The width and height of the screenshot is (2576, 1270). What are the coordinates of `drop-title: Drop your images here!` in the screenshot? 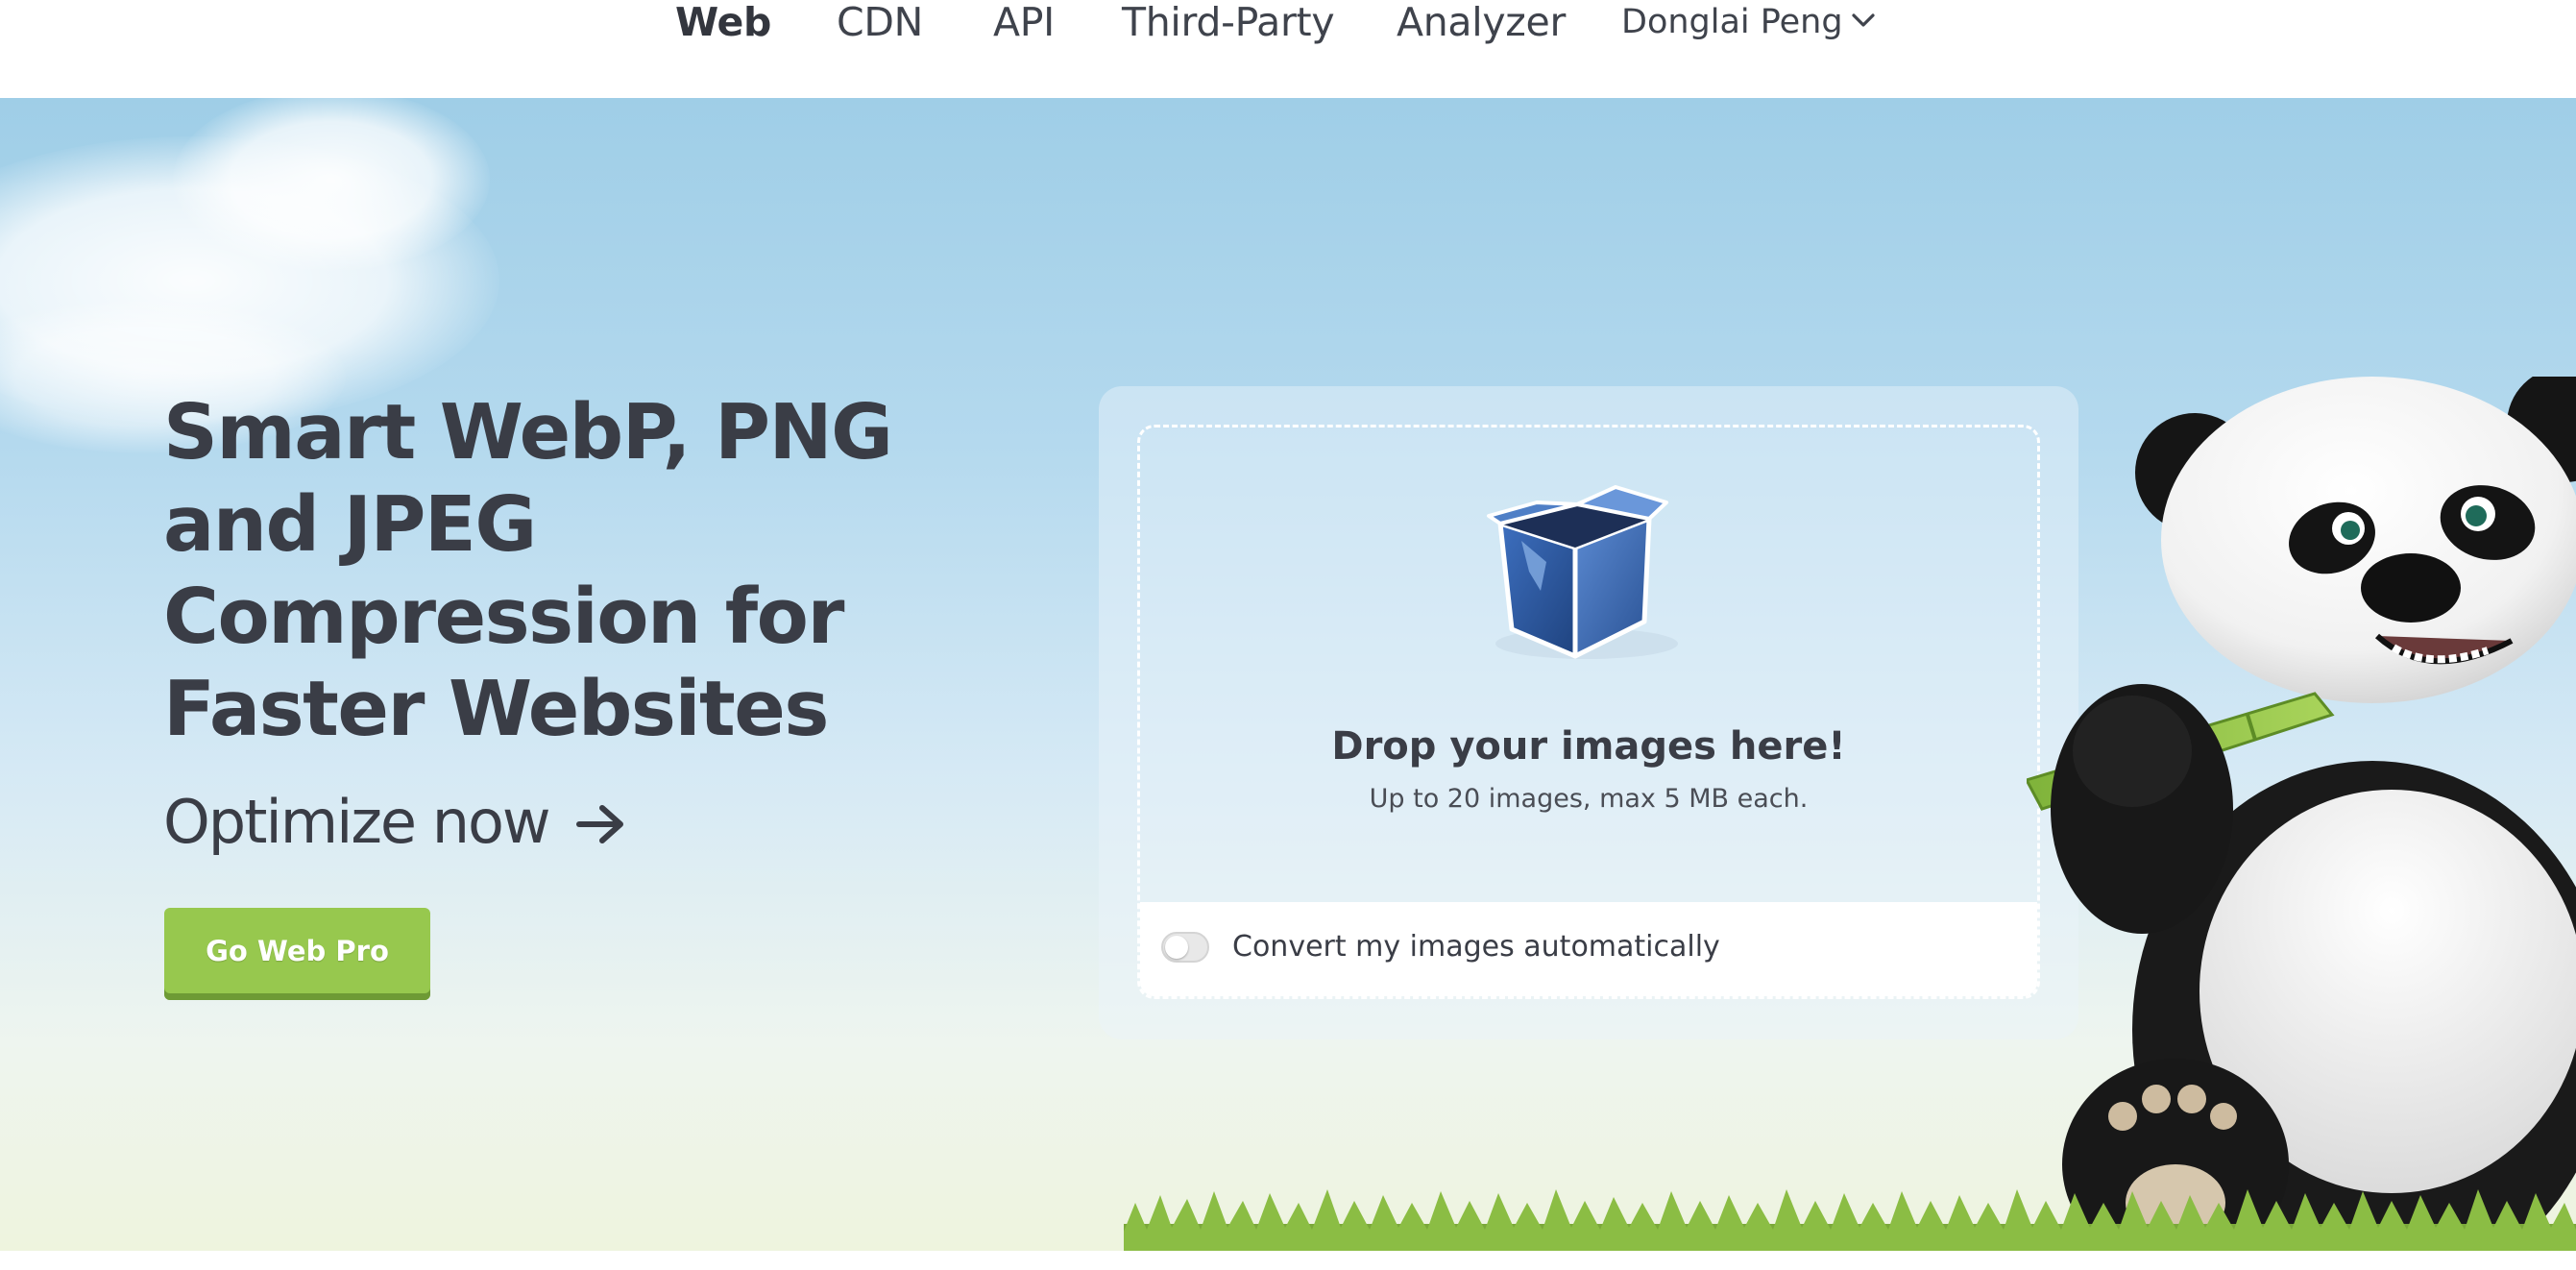 It's located at (1588, 746).